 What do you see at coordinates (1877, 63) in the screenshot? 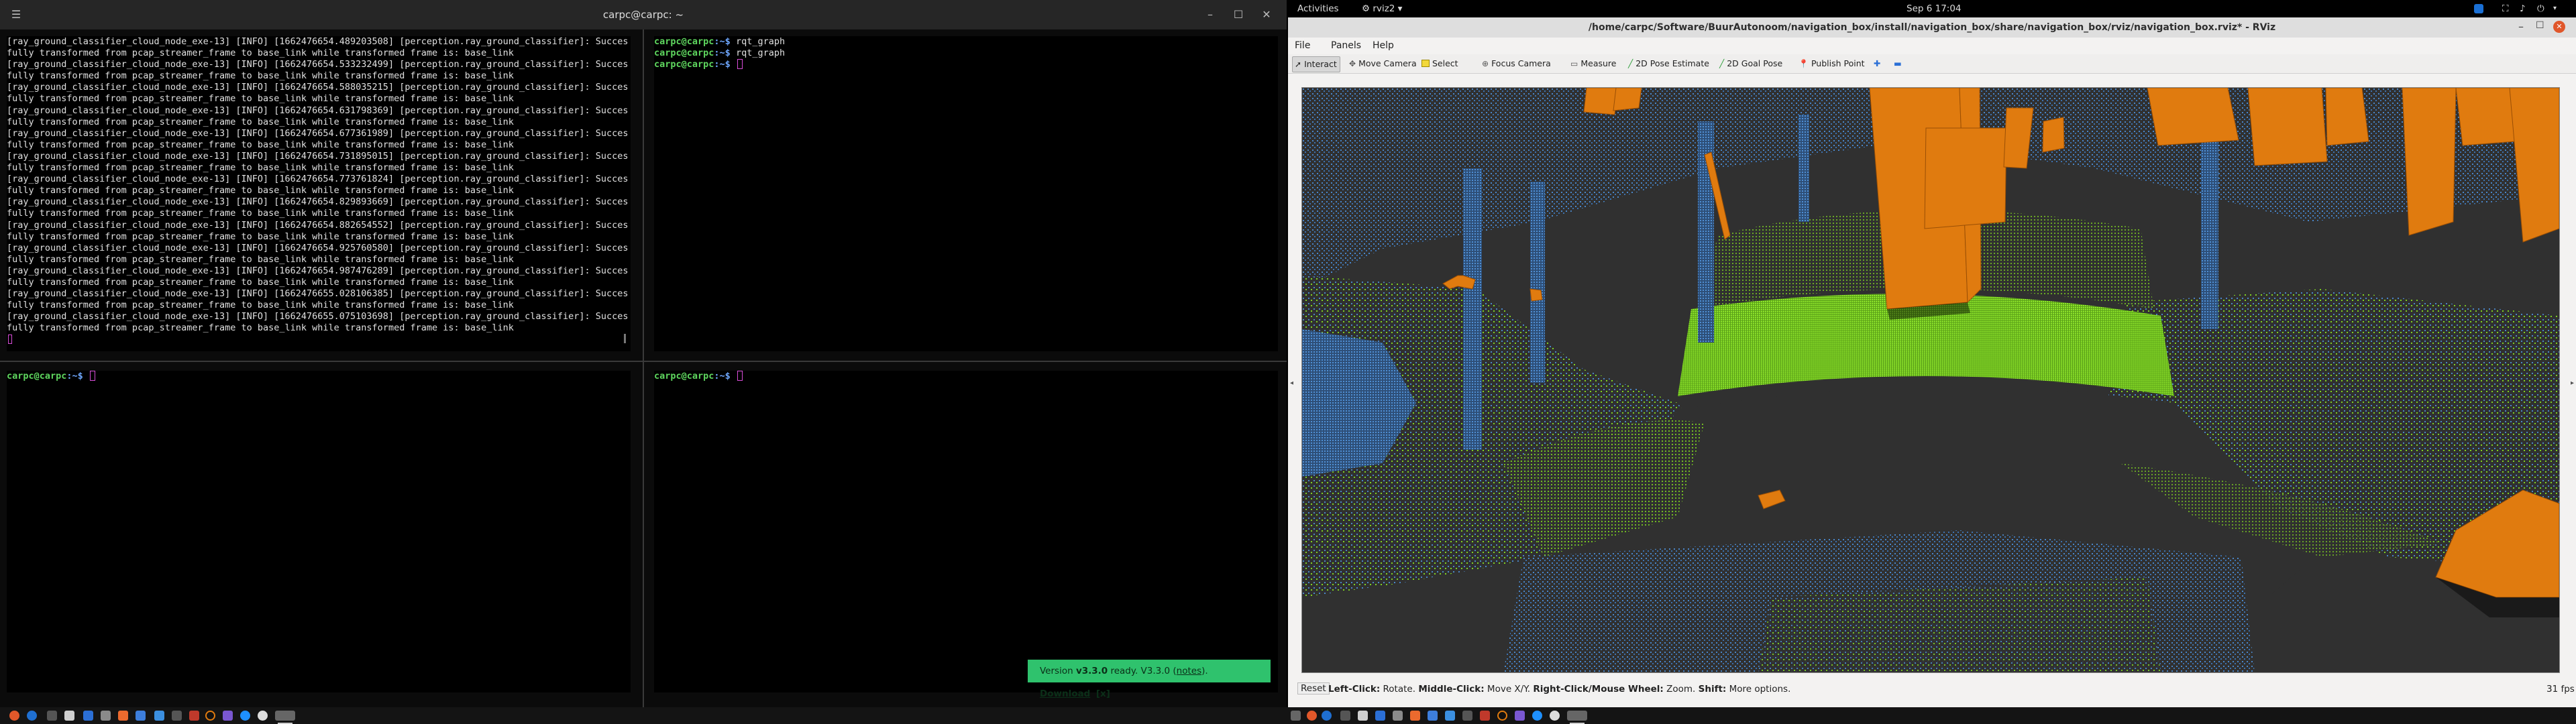
I see `add-tool-button: ✚` at bounding box center [1877, 63].